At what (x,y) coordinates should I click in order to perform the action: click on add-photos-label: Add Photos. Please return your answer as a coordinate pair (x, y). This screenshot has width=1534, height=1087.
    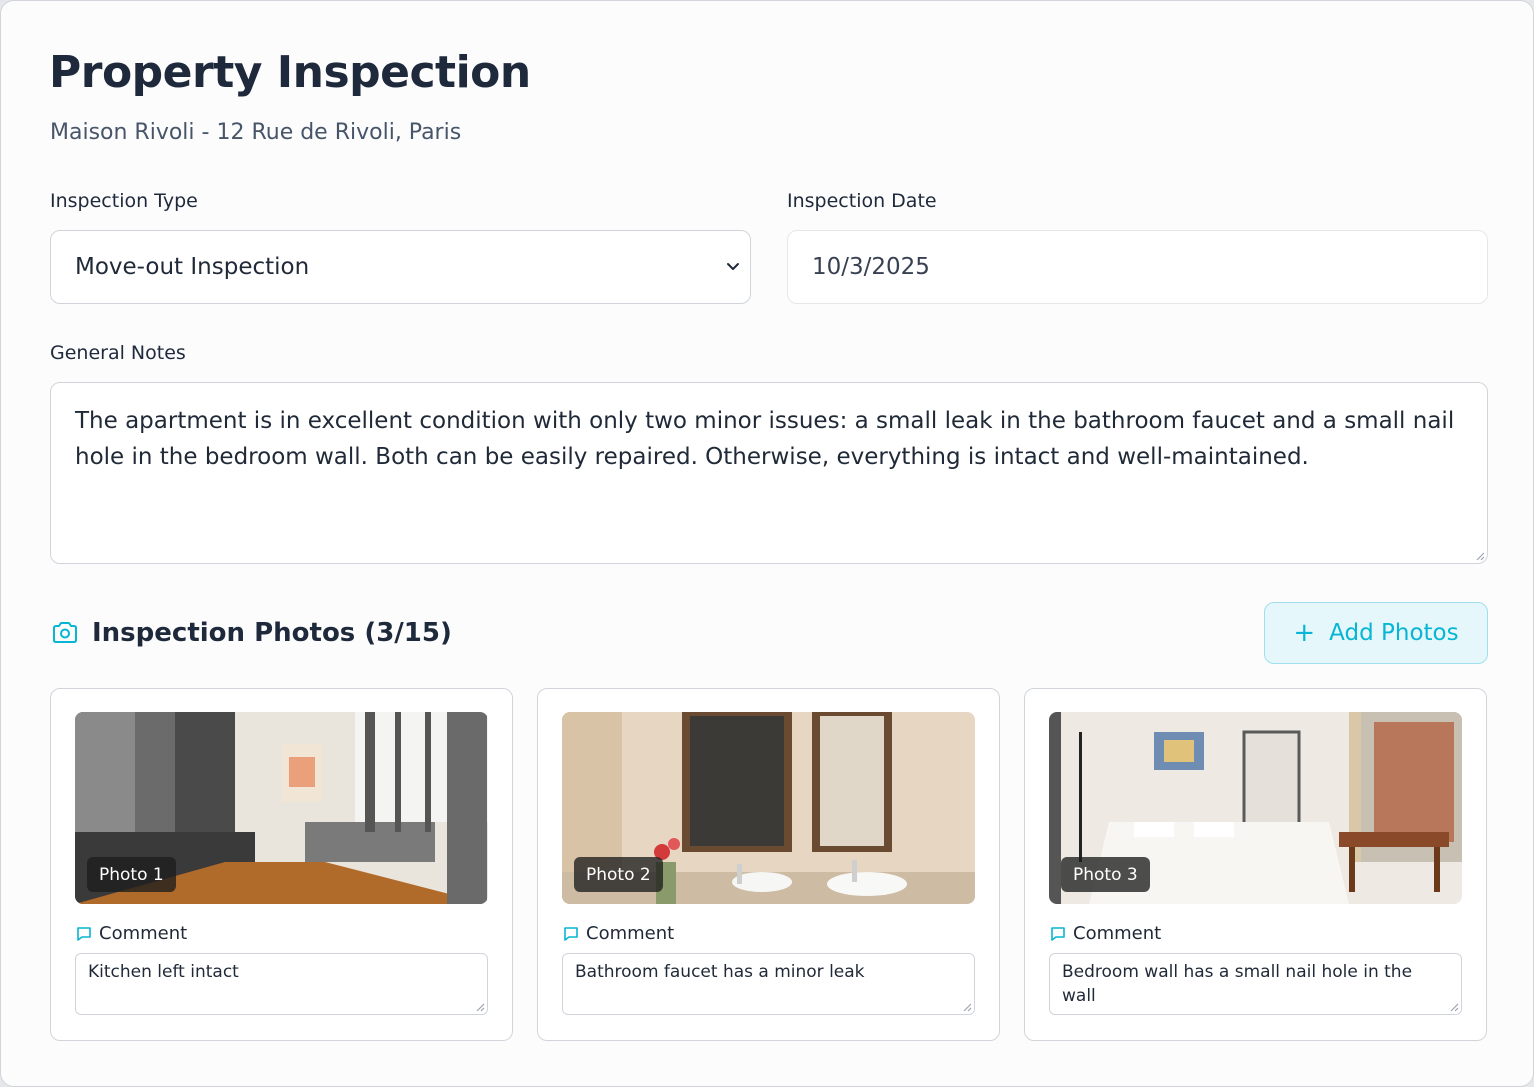
    Looking at the image, I should click on (1394, 633).